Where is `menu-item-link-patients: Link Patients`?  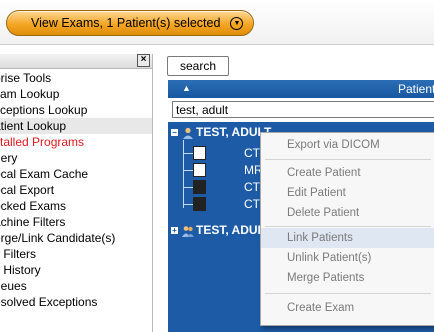 menu-item-link-patients: Link Patients is located at coordinates (347, 238).